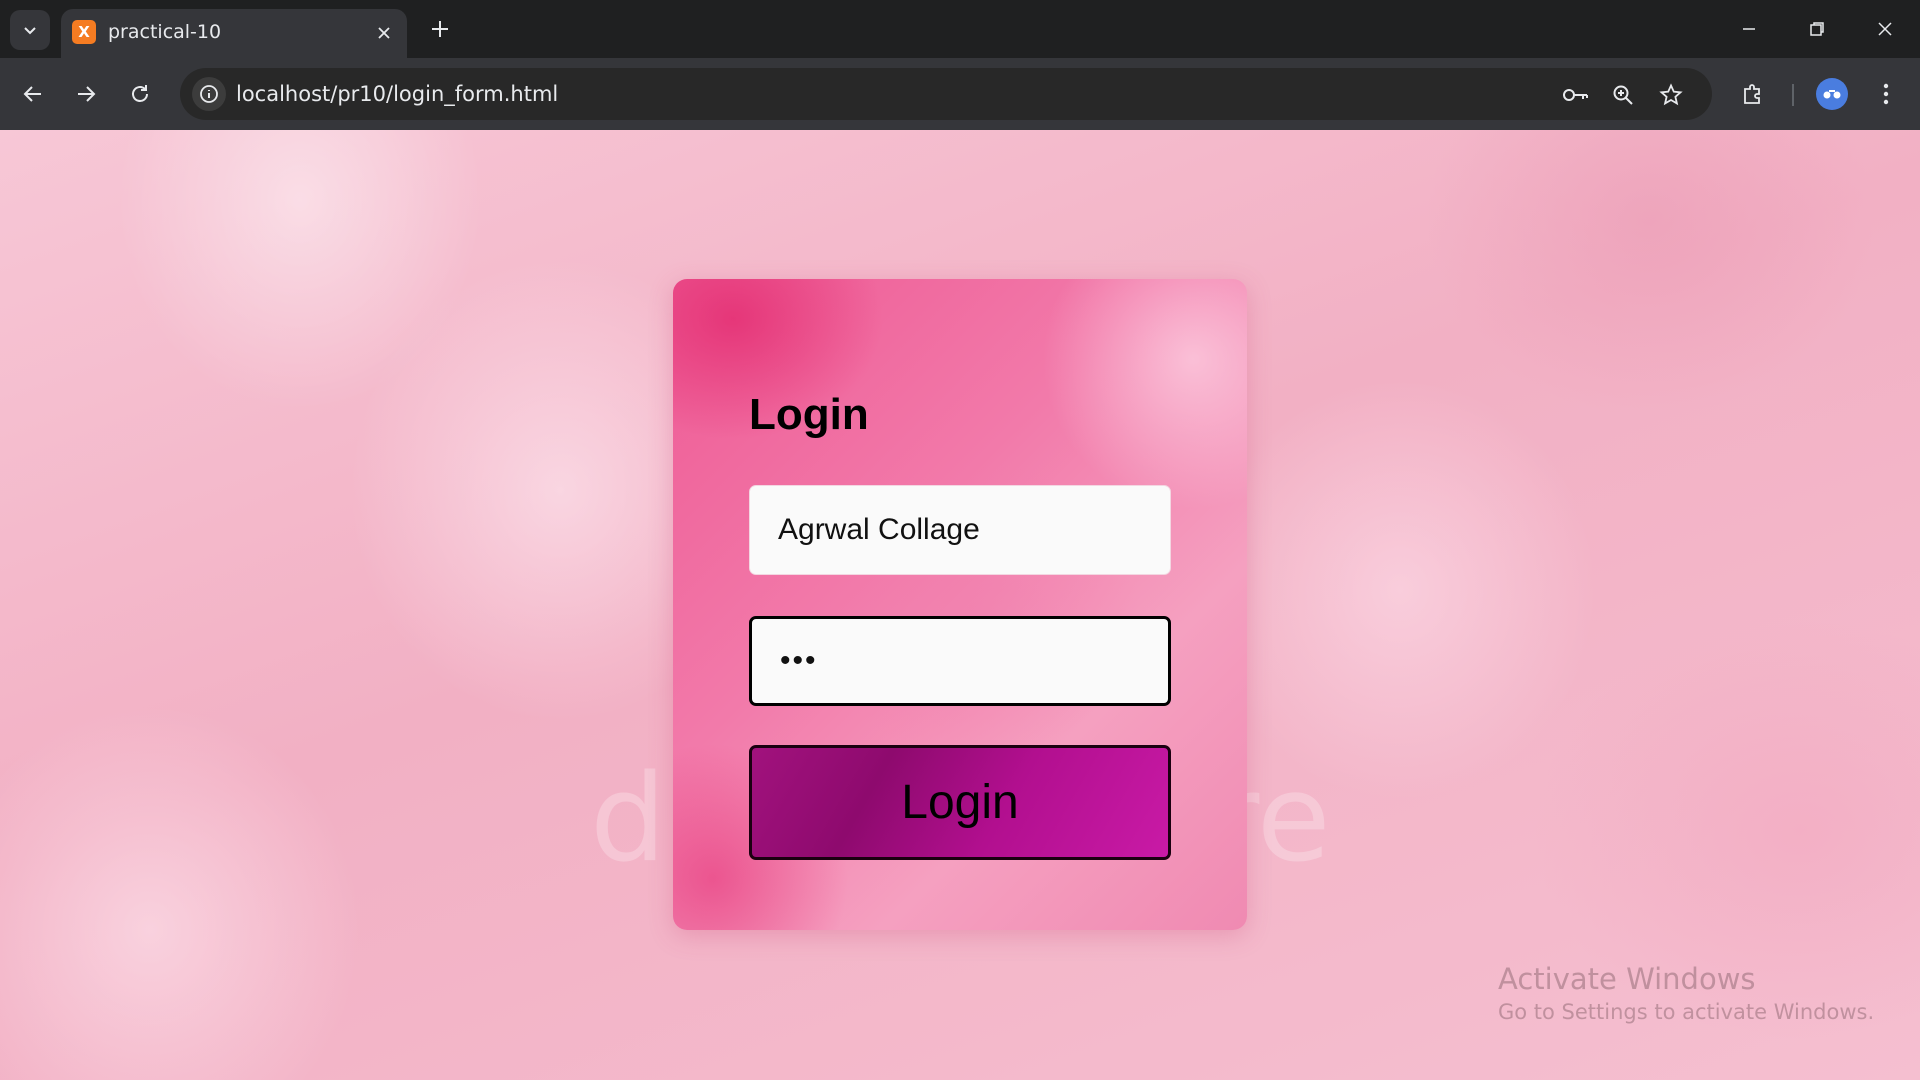 This screenshot has height=1080, width=1920. What do you see at coordinates (946, 94) in the screenshot?
I see `address-bar: localhost/pr10/login_form.html` at bounding box center [946, 94].